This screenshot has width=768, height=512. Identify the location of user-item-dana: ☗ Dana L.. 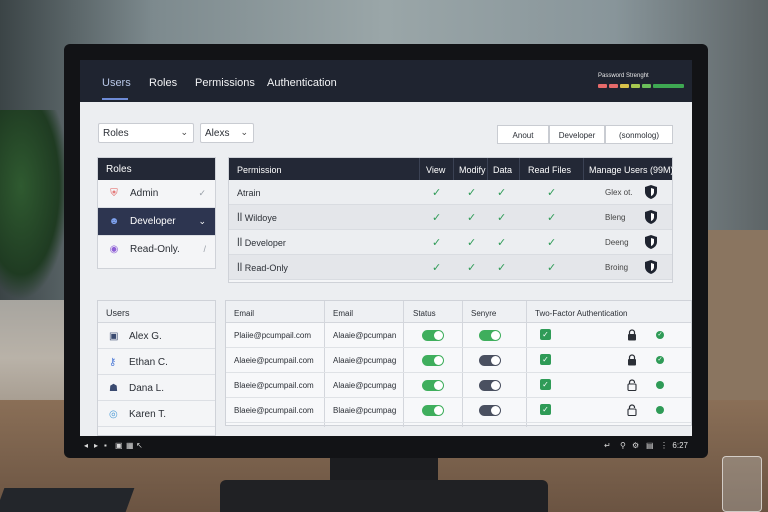
(156, 388).